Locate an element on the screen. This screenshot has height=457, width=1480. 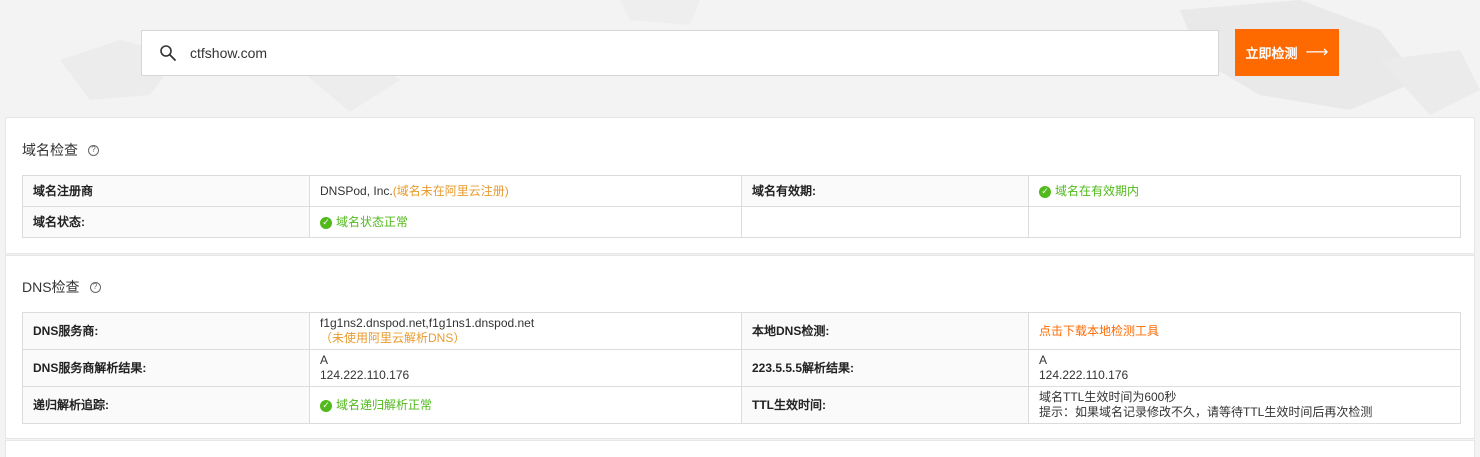
dns-resolve-cell: A 124.222.110.176 is located at coordinates (525, 368).